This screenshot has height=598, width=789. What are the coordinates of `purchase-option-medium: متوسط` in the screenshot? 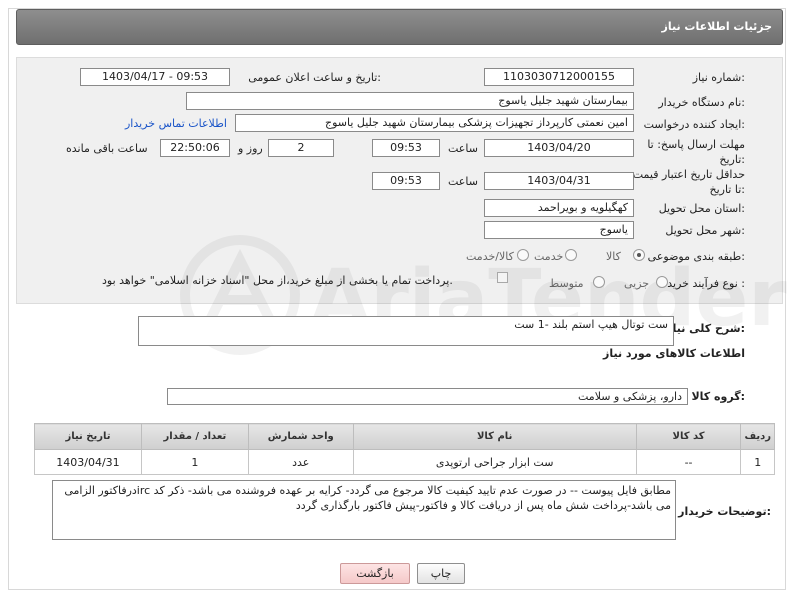 It's located at (566, 283).